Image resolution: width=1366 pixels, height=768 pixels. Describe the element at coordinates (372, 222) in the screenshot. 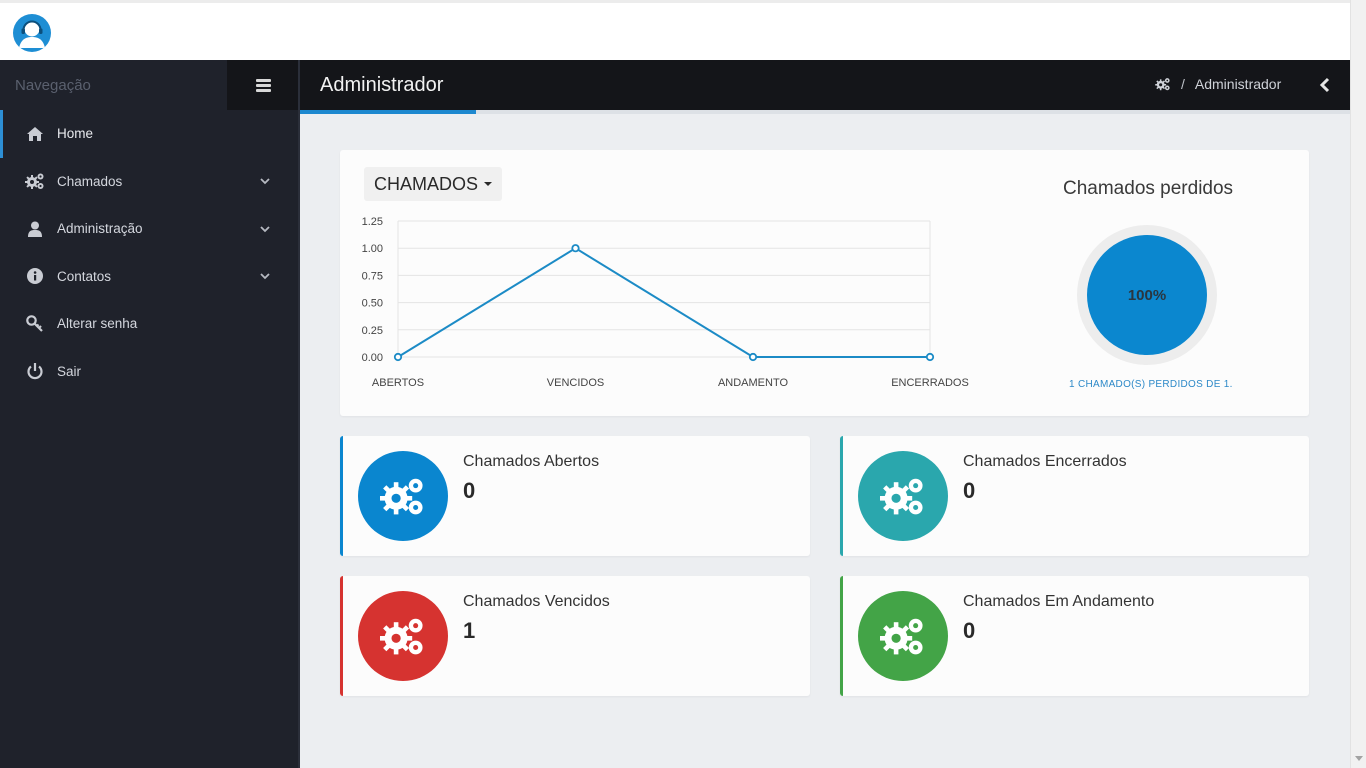

I see `y-tick-label: 1.25` at that location.